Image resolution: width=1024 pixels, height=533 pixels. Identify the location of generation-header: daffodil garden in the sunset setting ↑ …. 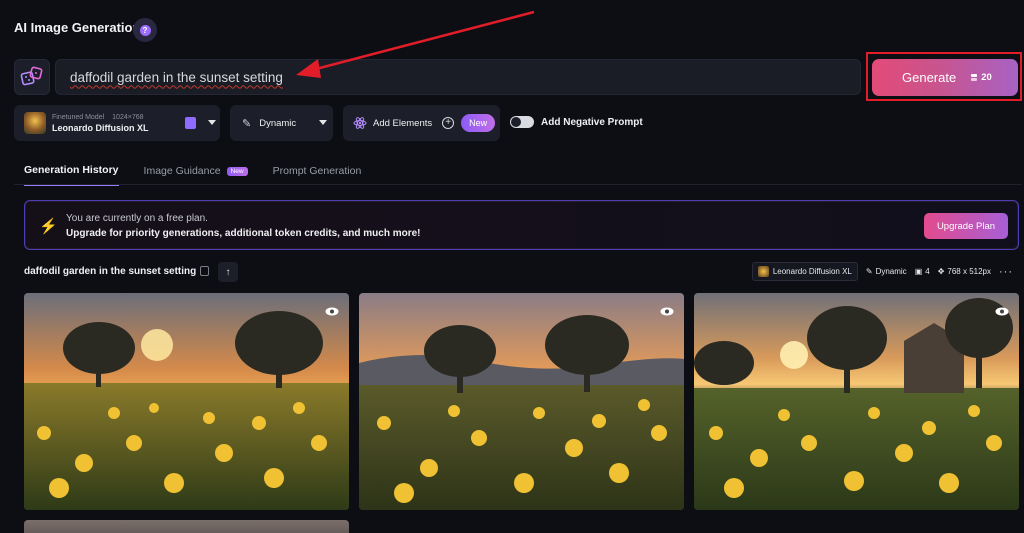
(521, 272).